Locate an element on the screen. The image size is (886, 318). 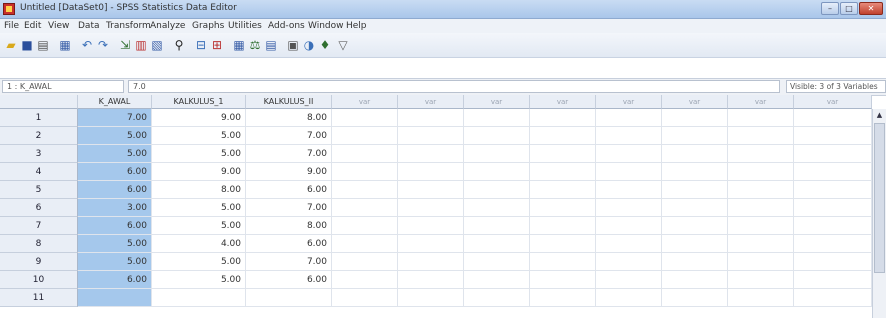
insert-variable-icon: ⊞ is located at coordinates (217, 45).